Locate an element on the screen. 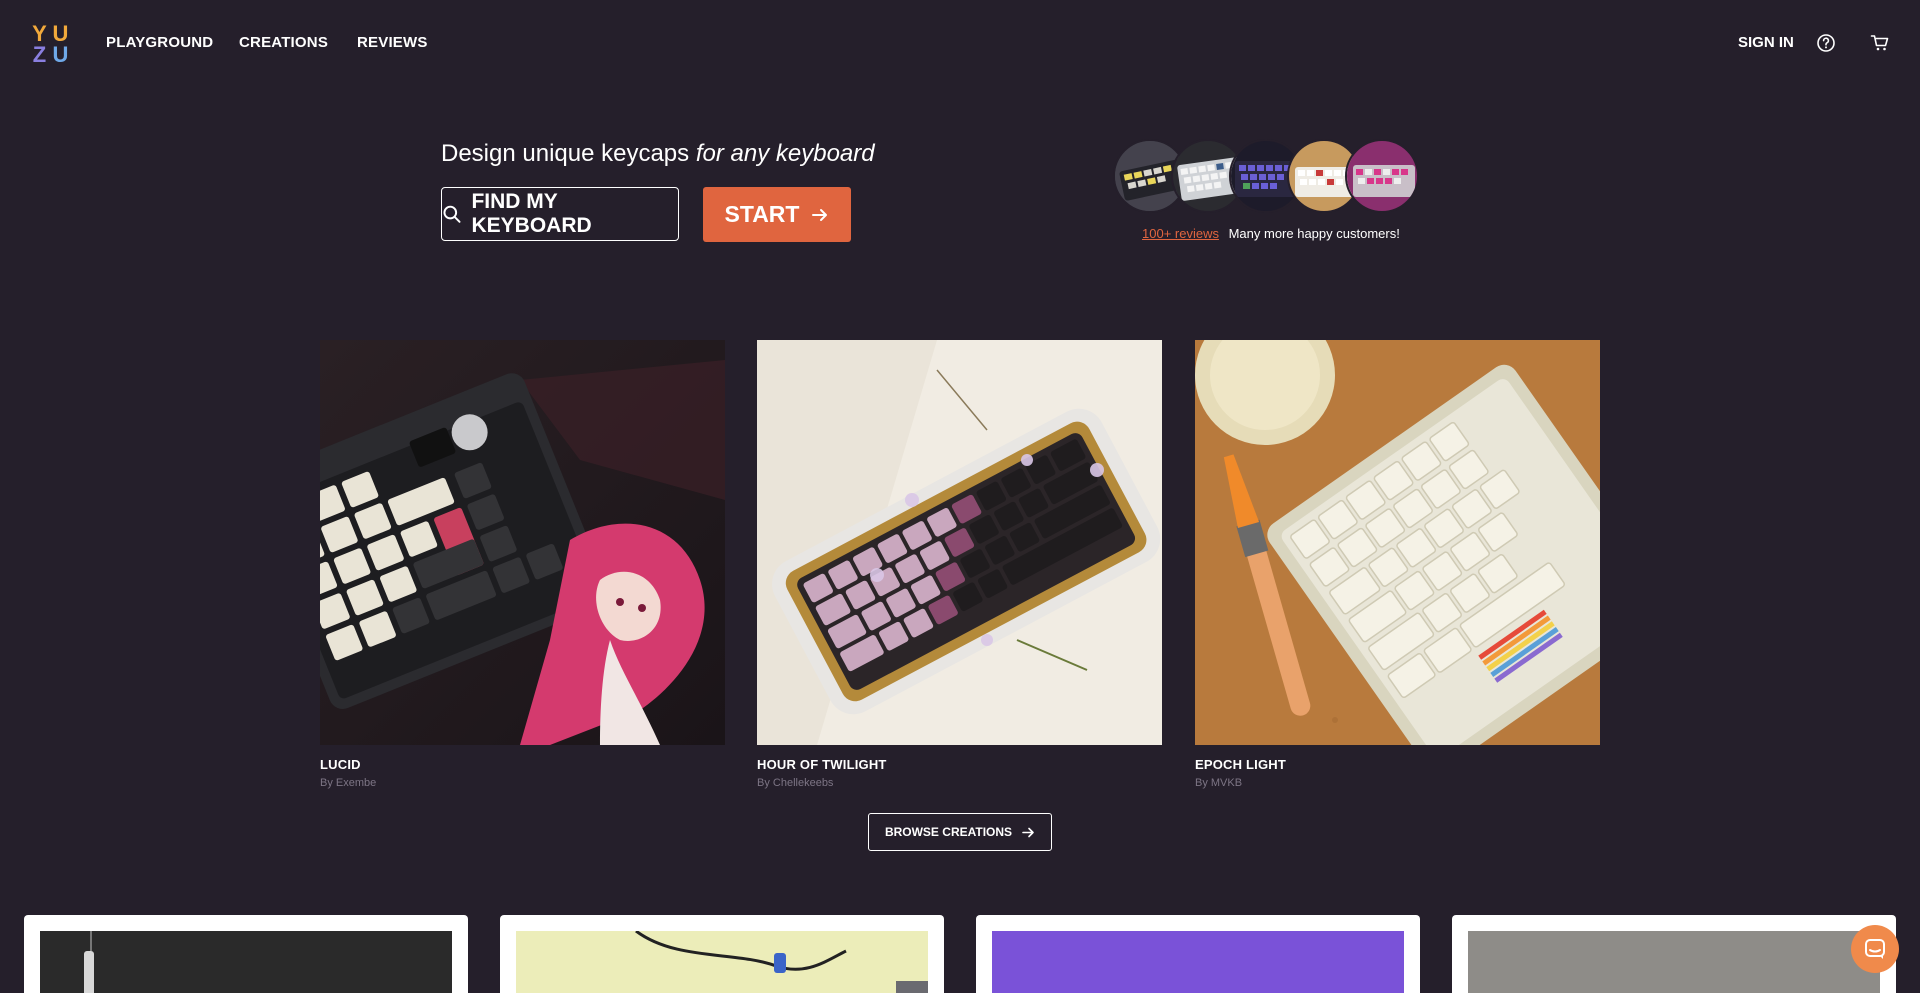  creation-card: LUCID By Exembe is located at coordinates (522, 564).